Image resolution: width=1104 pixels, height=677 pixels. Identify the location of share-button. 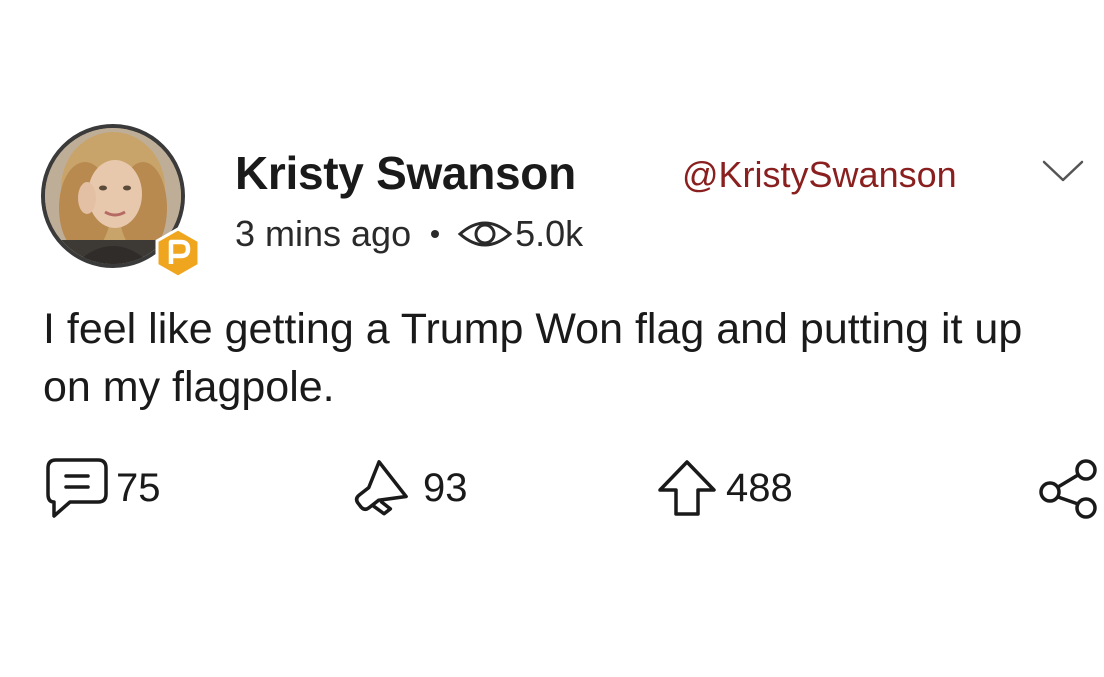
(1068, 488).